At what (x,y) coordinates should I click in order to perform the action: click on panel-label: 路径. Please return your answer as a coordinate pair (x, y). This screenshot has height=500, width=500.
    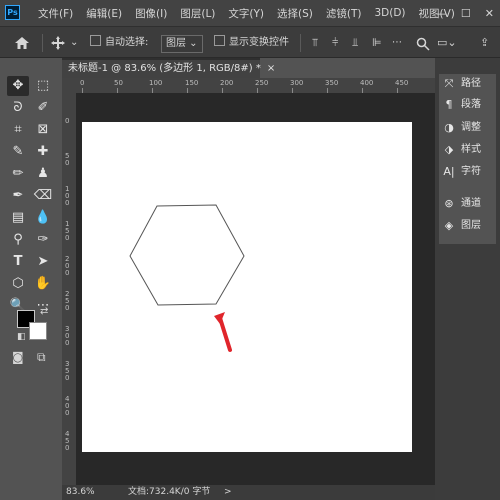
    Looking at the image, I should click on (471, 83).